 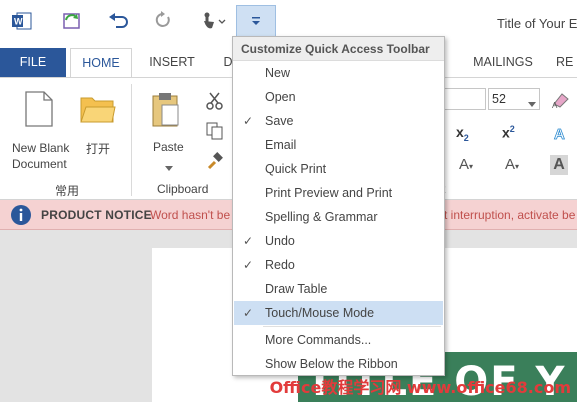 What do you see at coordinates (18, 22) in the screenshot?
I see `svg-text: W` at bounding box center [18, 22].